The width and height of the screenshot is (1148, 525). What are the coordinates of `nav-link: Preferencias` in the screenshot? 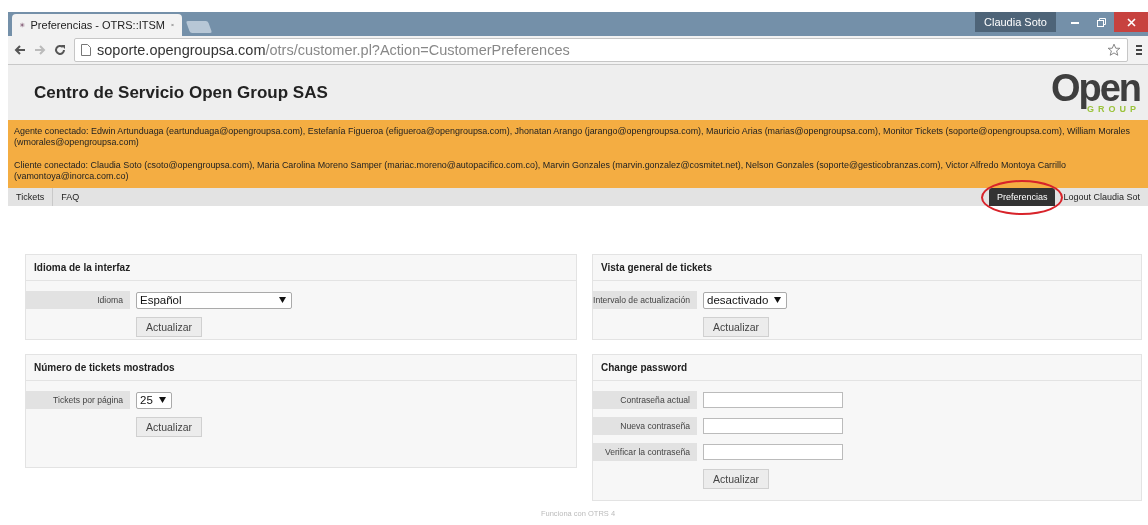 It's located at (1022, 197).